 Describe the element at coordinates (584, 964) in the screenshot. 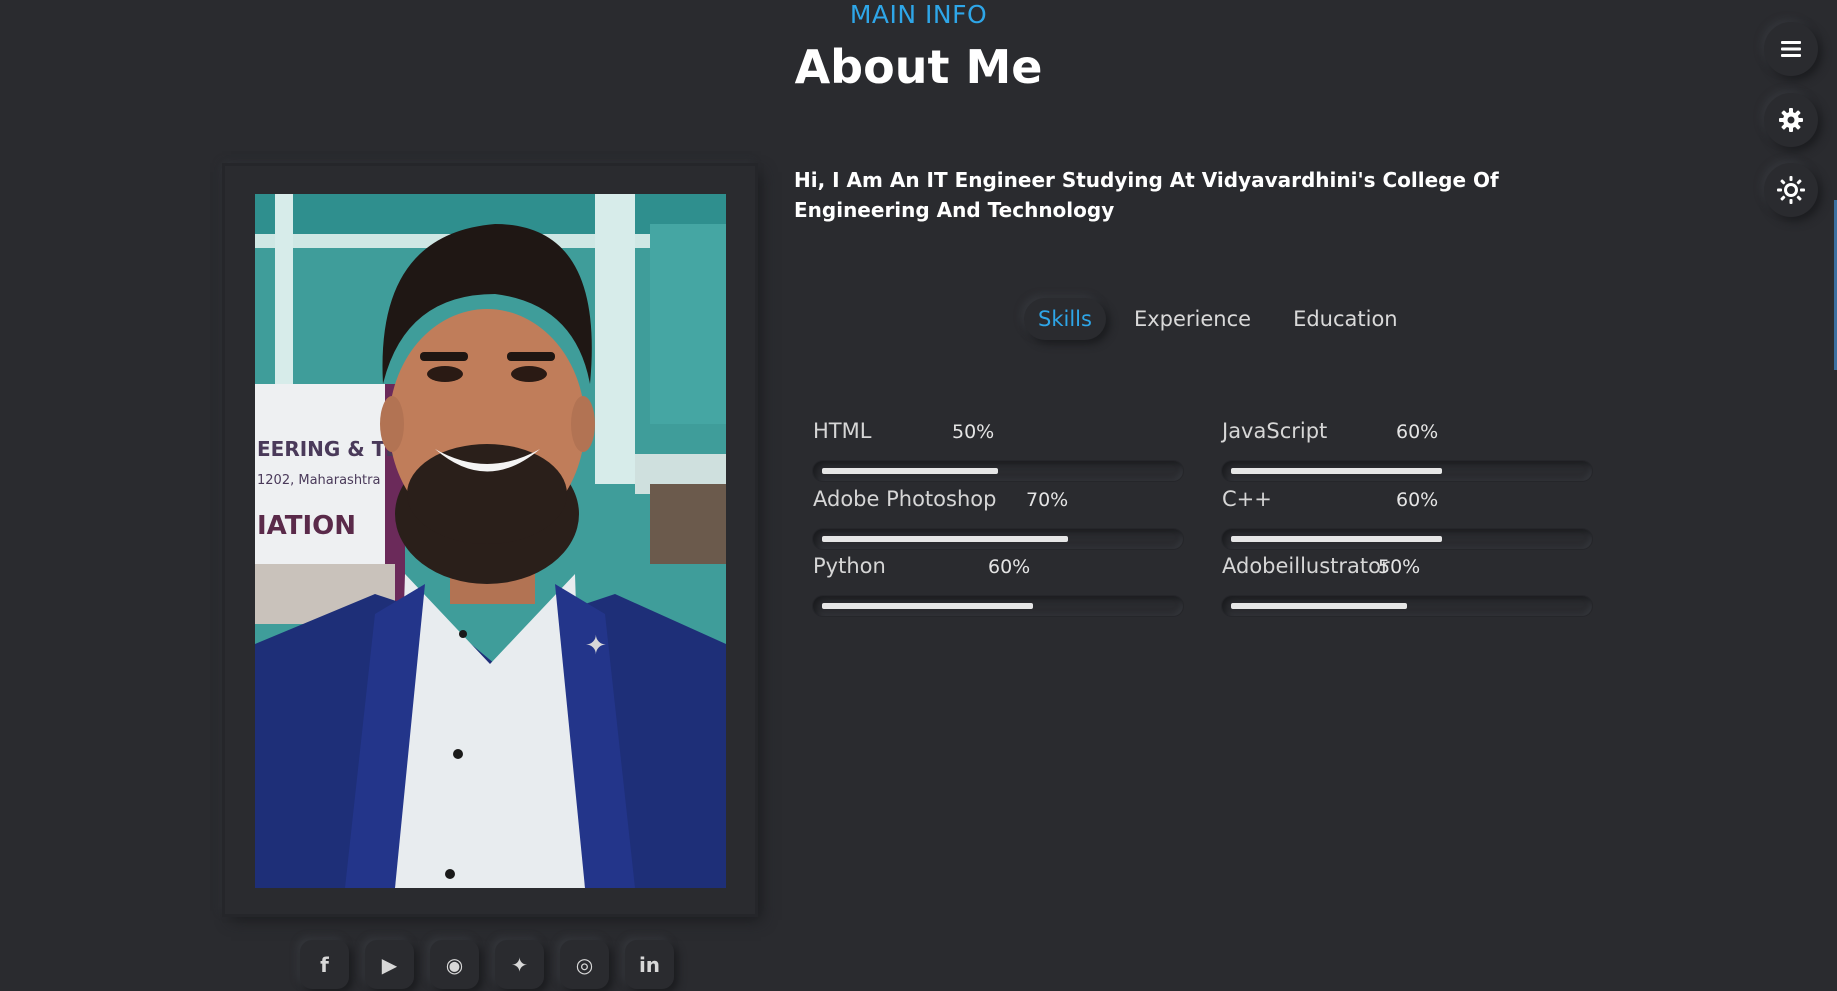

I see `instagram-icon: ◎` at that location.